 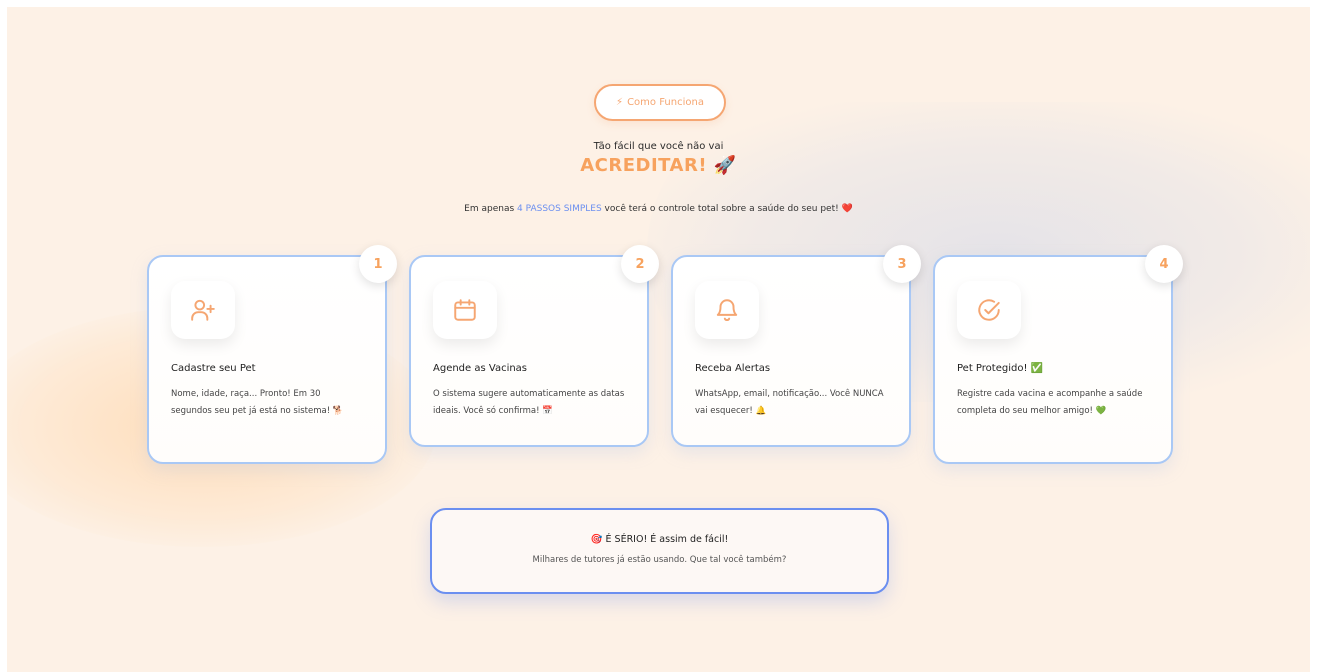 I want to click on headline-text: ACREDITAR!, so click(x=644, y=165).